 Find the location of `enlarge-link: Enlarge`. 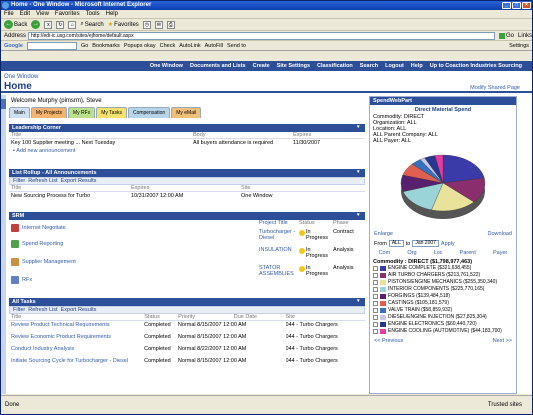

enlarge-link: Enlarge is located at coordinates (383, 234).